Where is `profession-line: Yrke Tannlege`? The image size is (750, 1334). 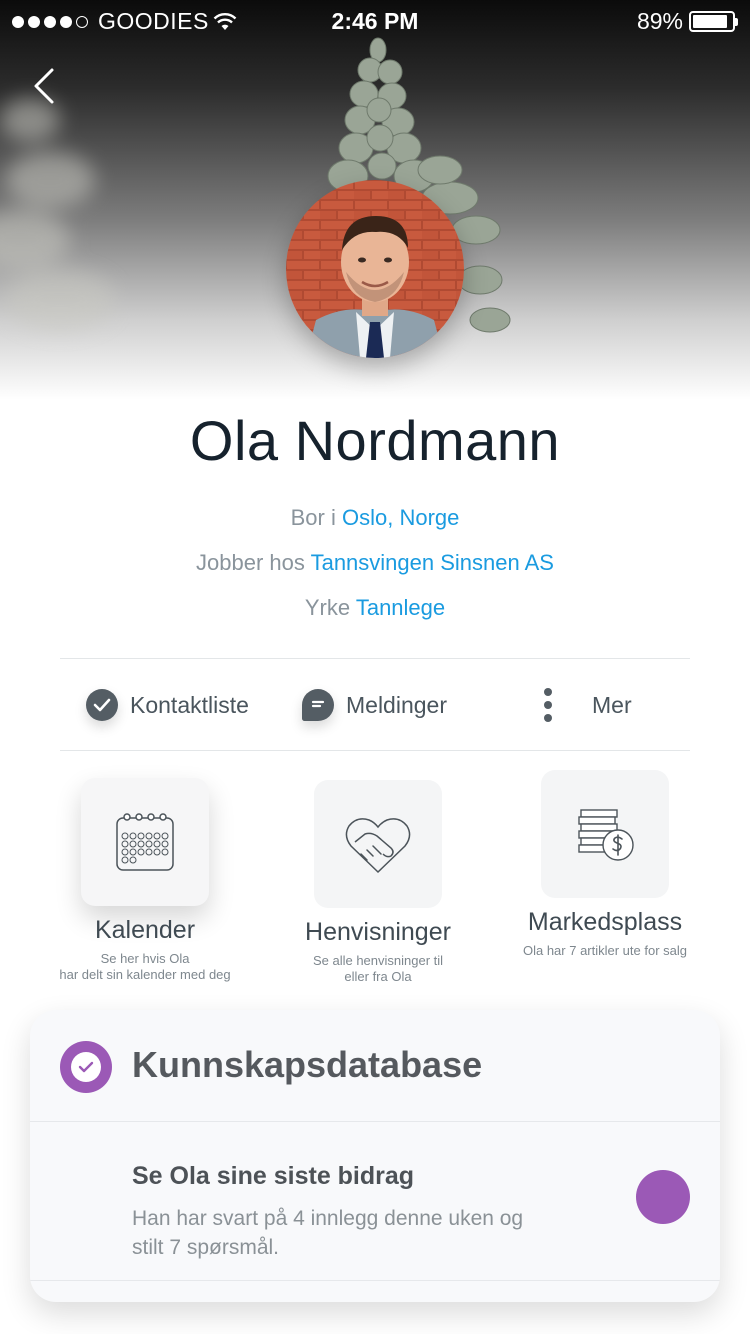 profession-line: Yrke Tannlege is located at coordinates (375, 608).